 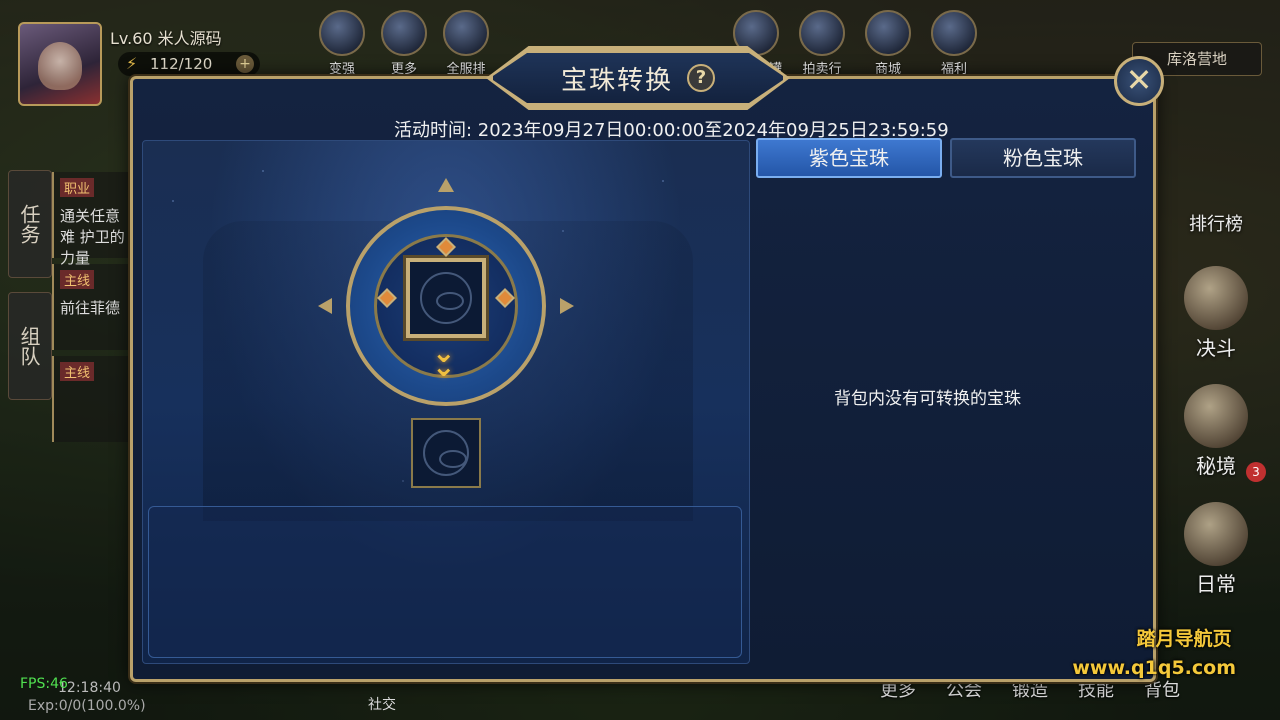 I want to click on more-icon, so click(x=404, y=33).